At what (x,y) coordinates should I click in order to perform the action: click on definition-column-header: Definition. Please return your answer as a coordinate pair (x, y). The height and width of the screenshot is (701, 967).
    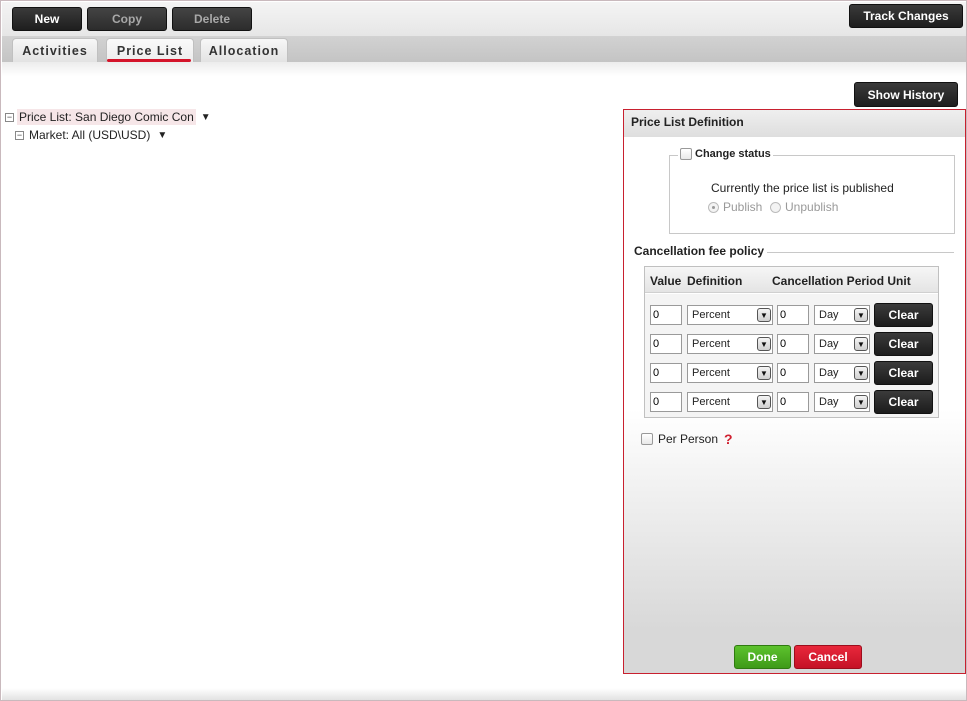
    Looking at the image, I should click on (715, 281).